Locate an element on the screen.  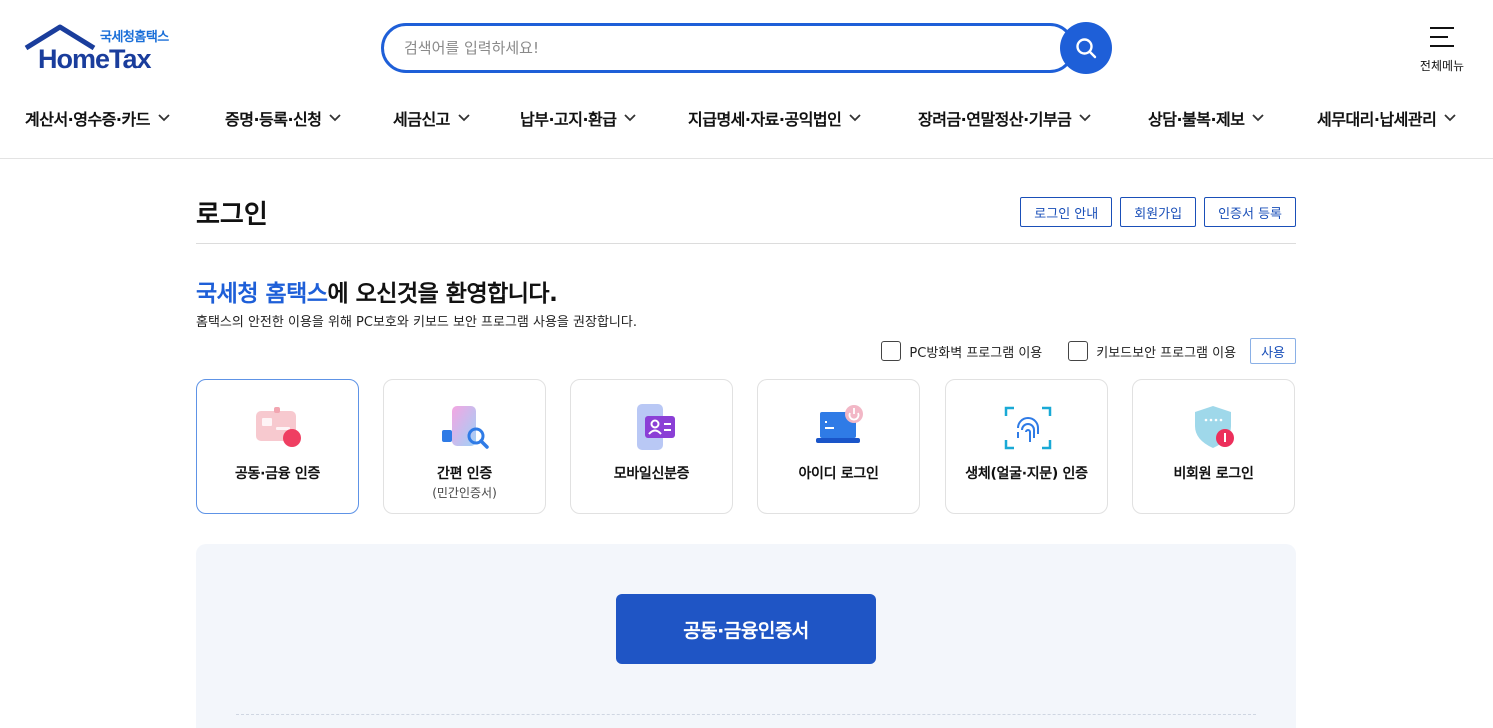
firewall-checkbox is located at coordinates (891, 351).